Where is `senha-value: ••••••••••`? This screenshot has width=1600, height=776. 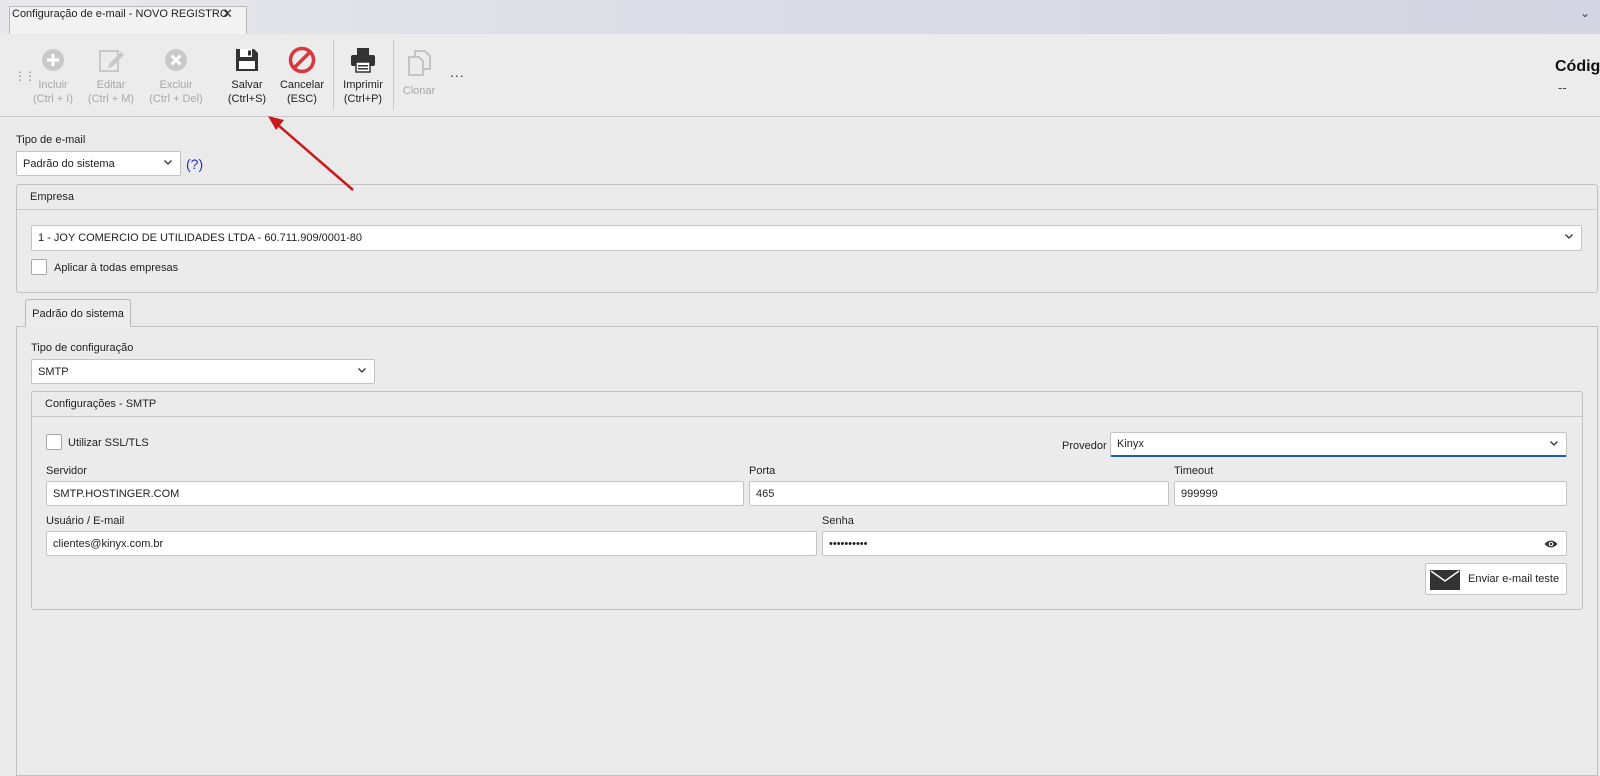 senha-value: •••••••••• is located at coordinates (848, 543).